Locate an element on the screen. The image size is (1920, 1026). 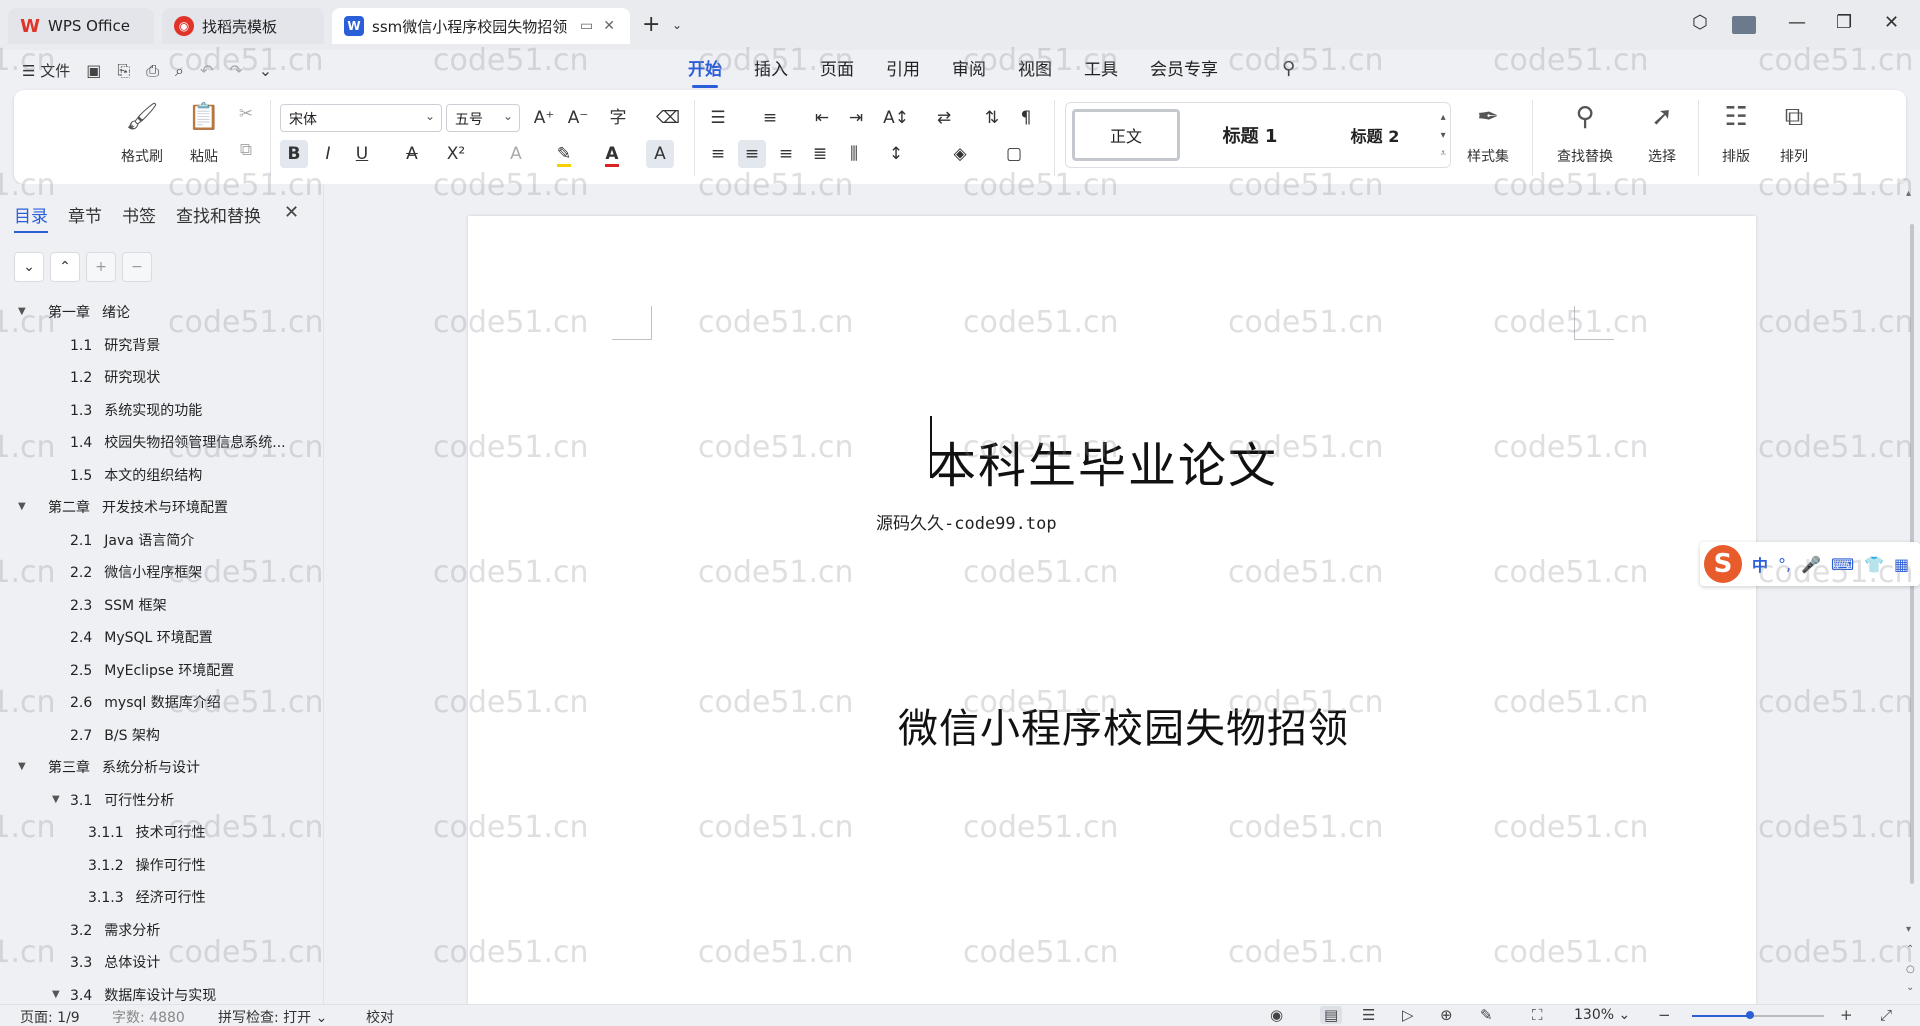
document-title: 本科生毕业论文 is located at coordinates (1103, 461).